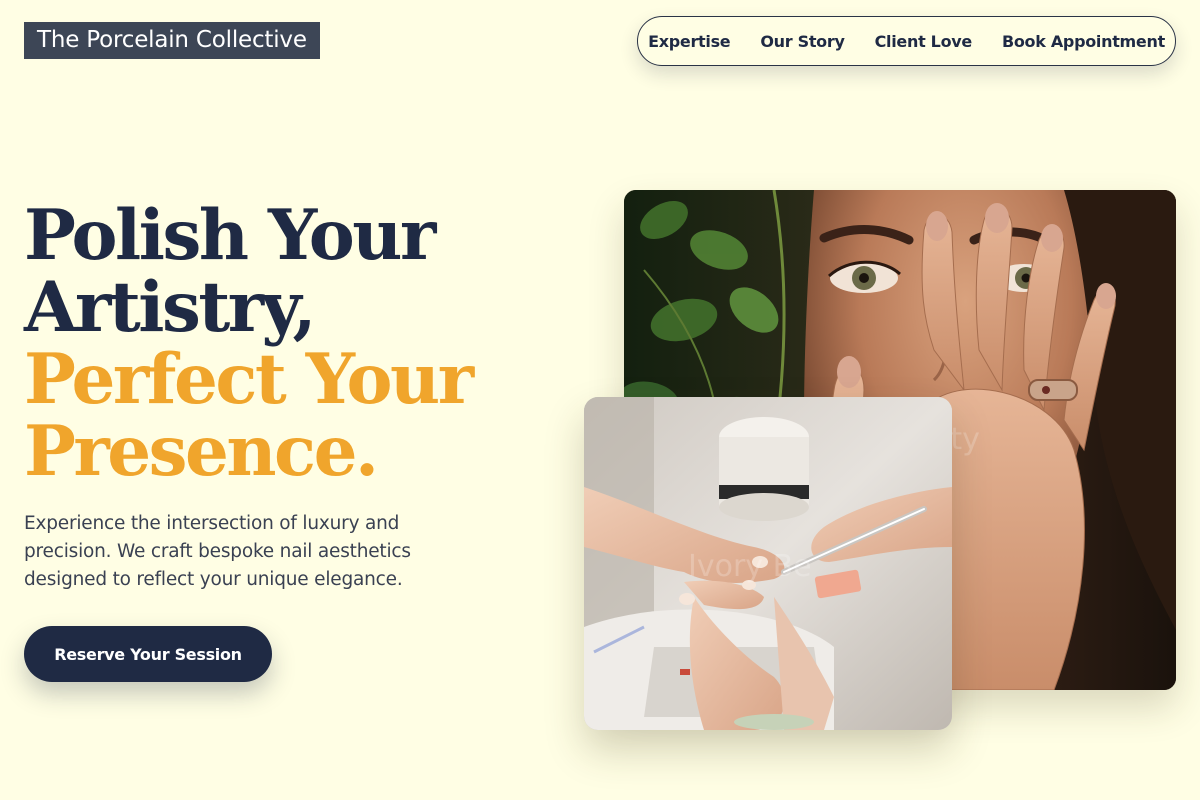 Image resolution: width=1200 pixels, height=800 pixels. What do you see at coordinates (923, 41) in the screenshot?
I see `nav-link-client-love: Client Love` at bounding box center [923, 41].